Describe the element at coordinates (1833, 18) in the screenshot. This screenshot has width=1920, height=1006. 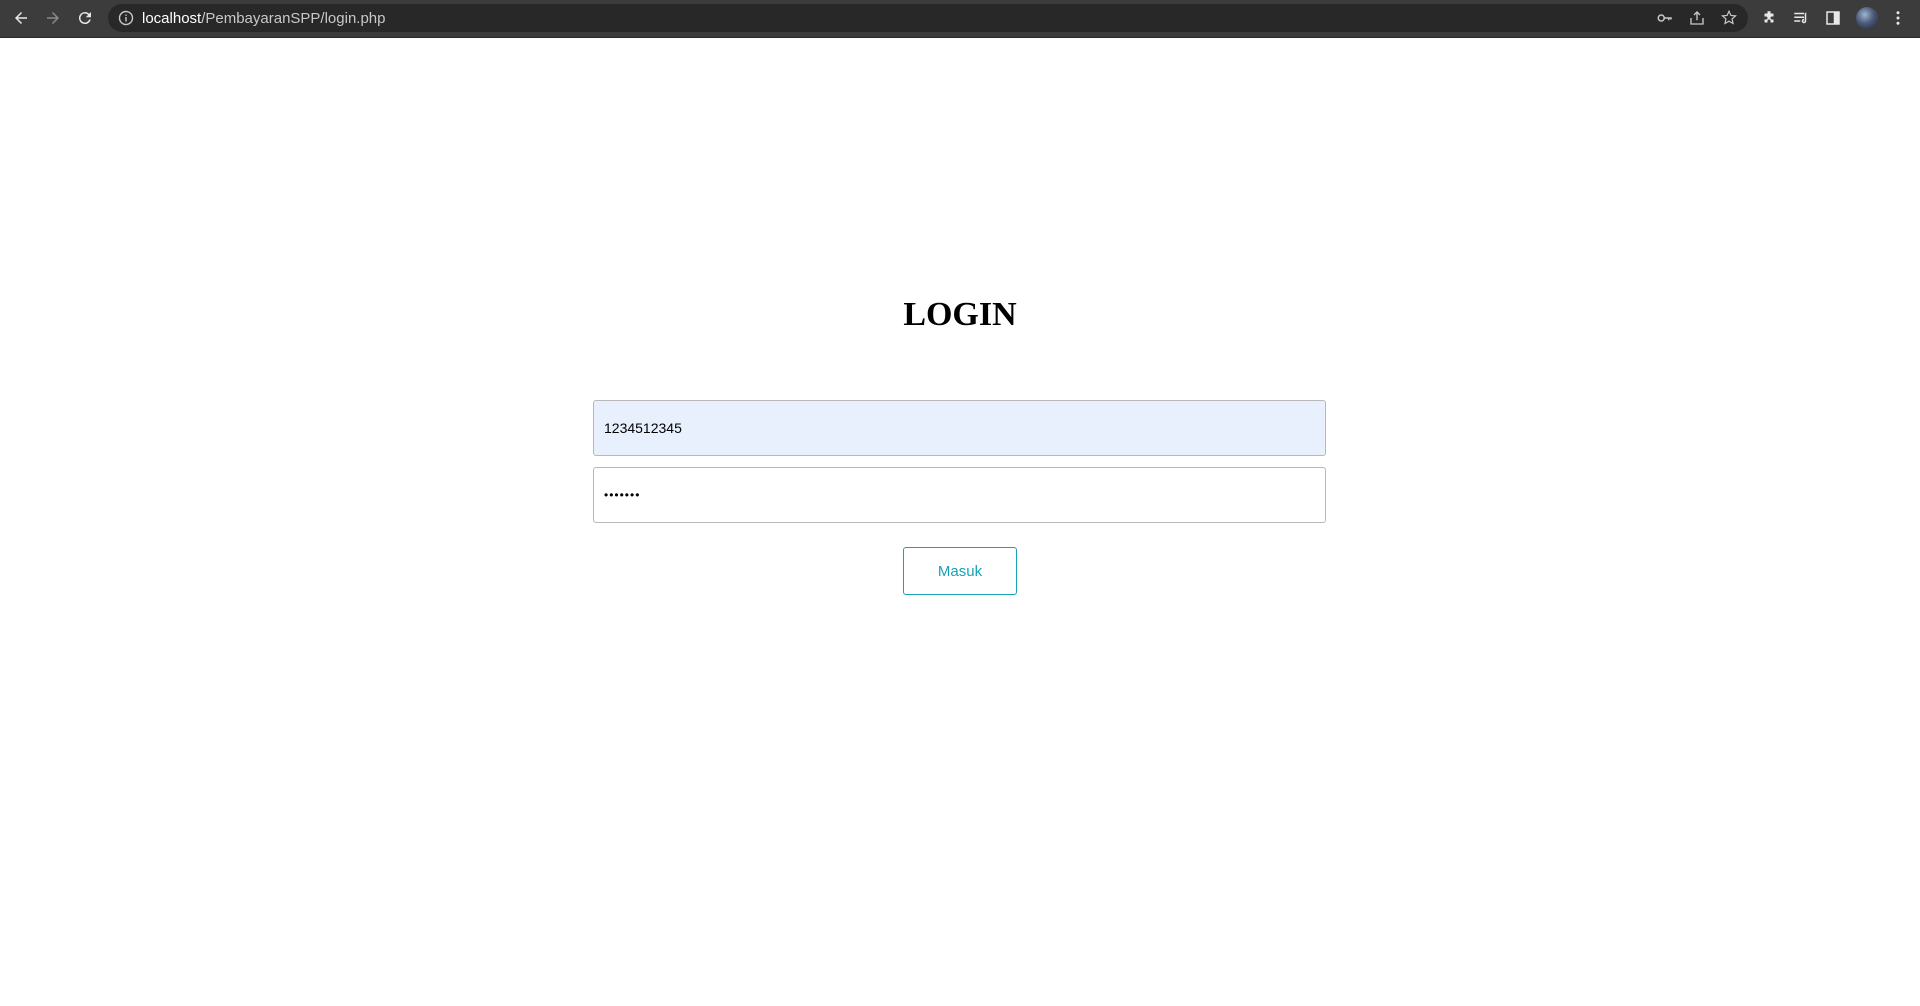
I see `side-panel-icon` at that location.